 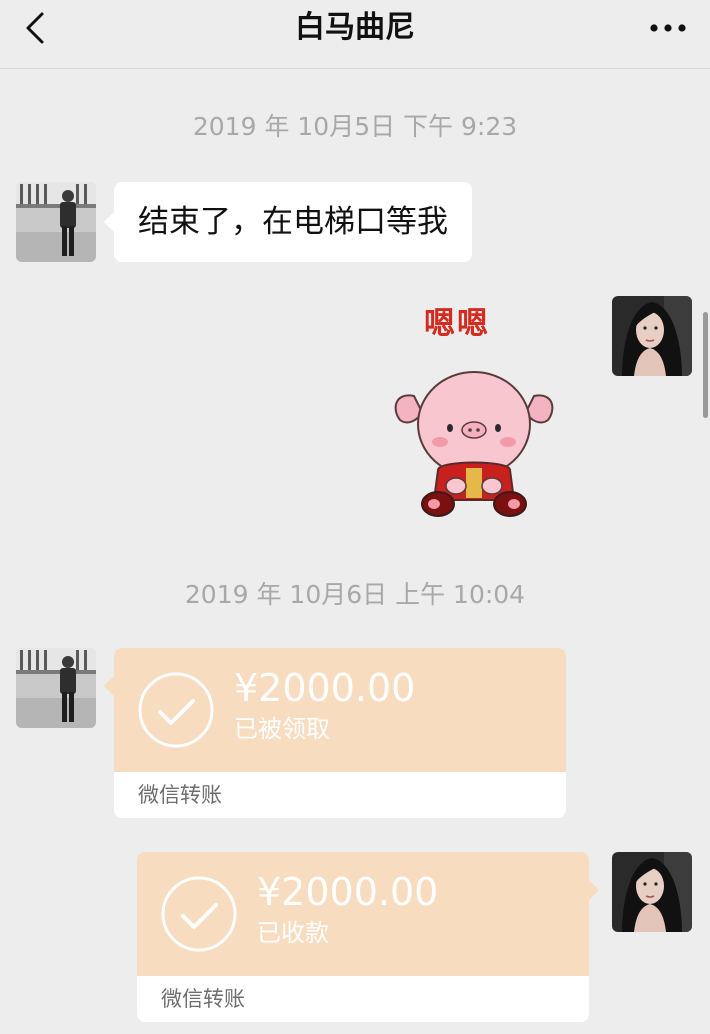 I want to click on message-timestamp: 2019 年 10月5日 下午 9:23, so click(x=355, y=126).